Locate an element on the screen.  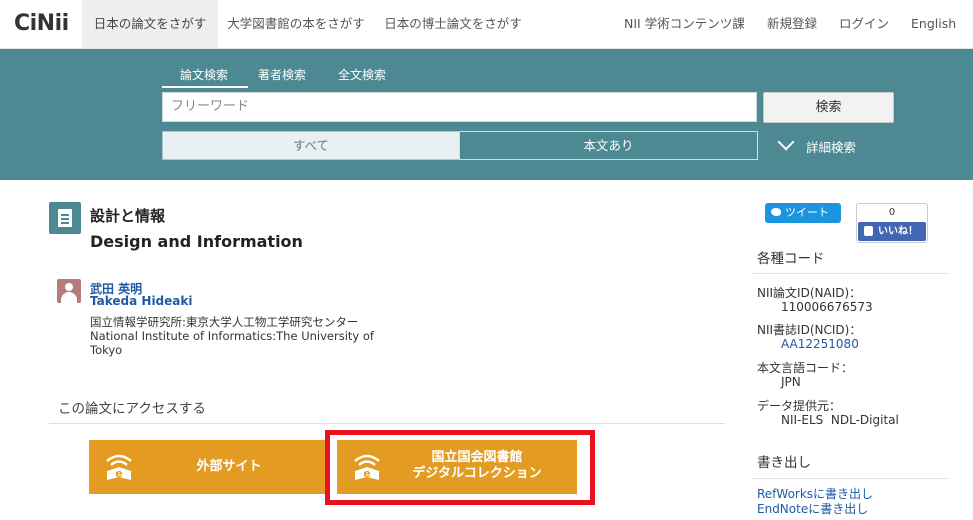
codes-heading: 各種コード is located at coordinates (791, 259).